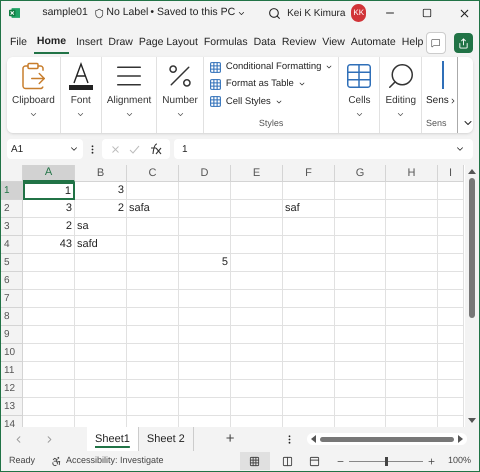  I want to click on row-header: 14, so click(12, 421).